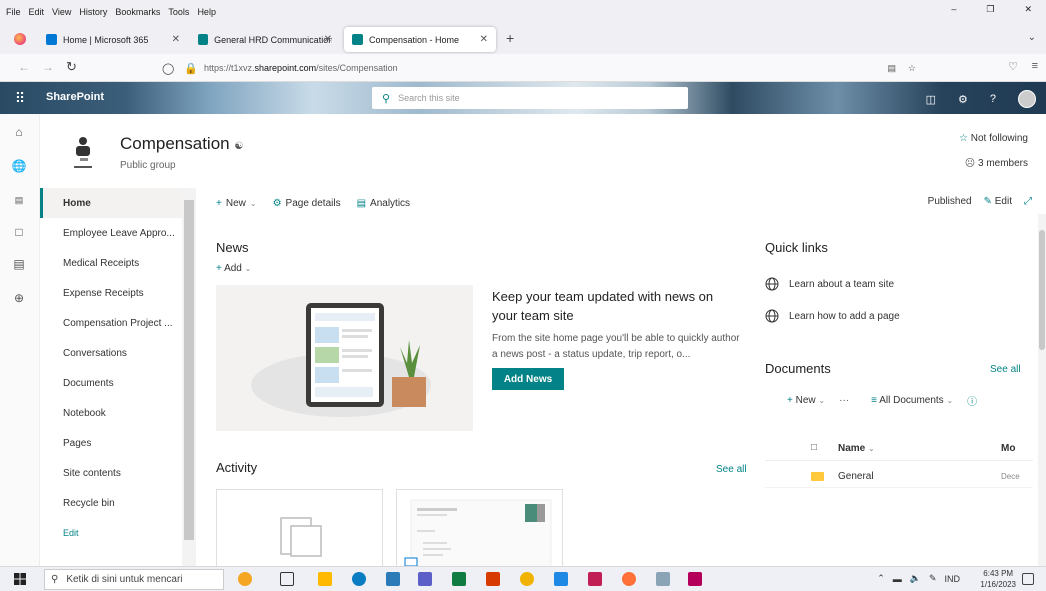  I want to click on reload-icon: ↻, so click(71, 67).